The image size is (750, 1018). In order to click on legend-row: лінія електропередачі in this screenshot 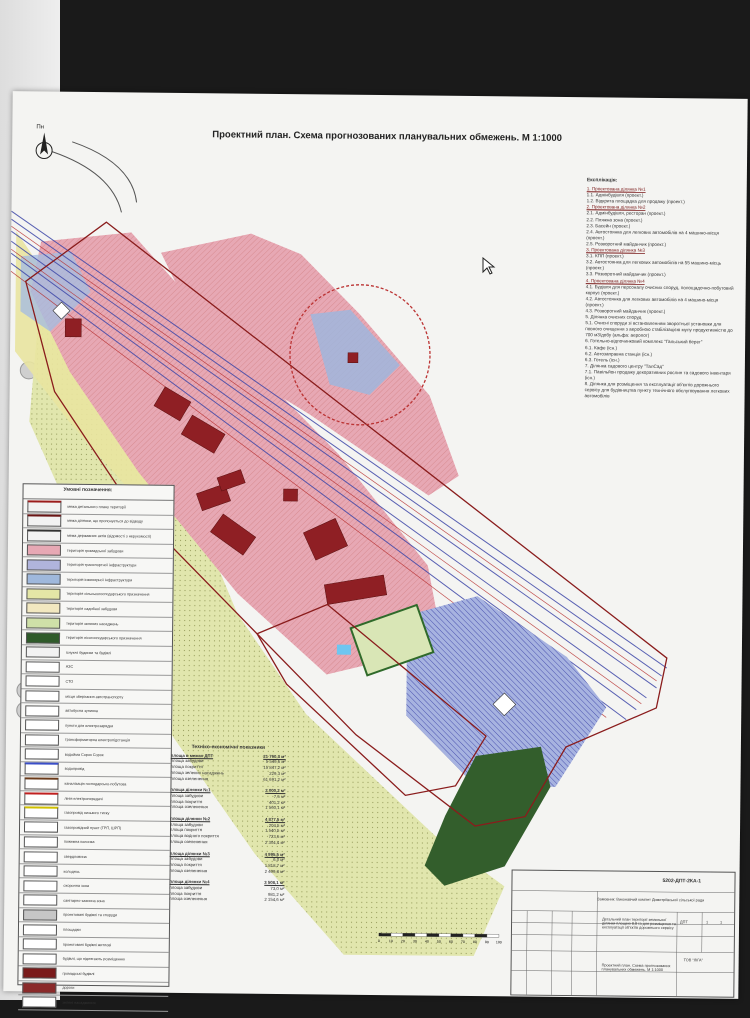, I will do `click(95, 799)`.